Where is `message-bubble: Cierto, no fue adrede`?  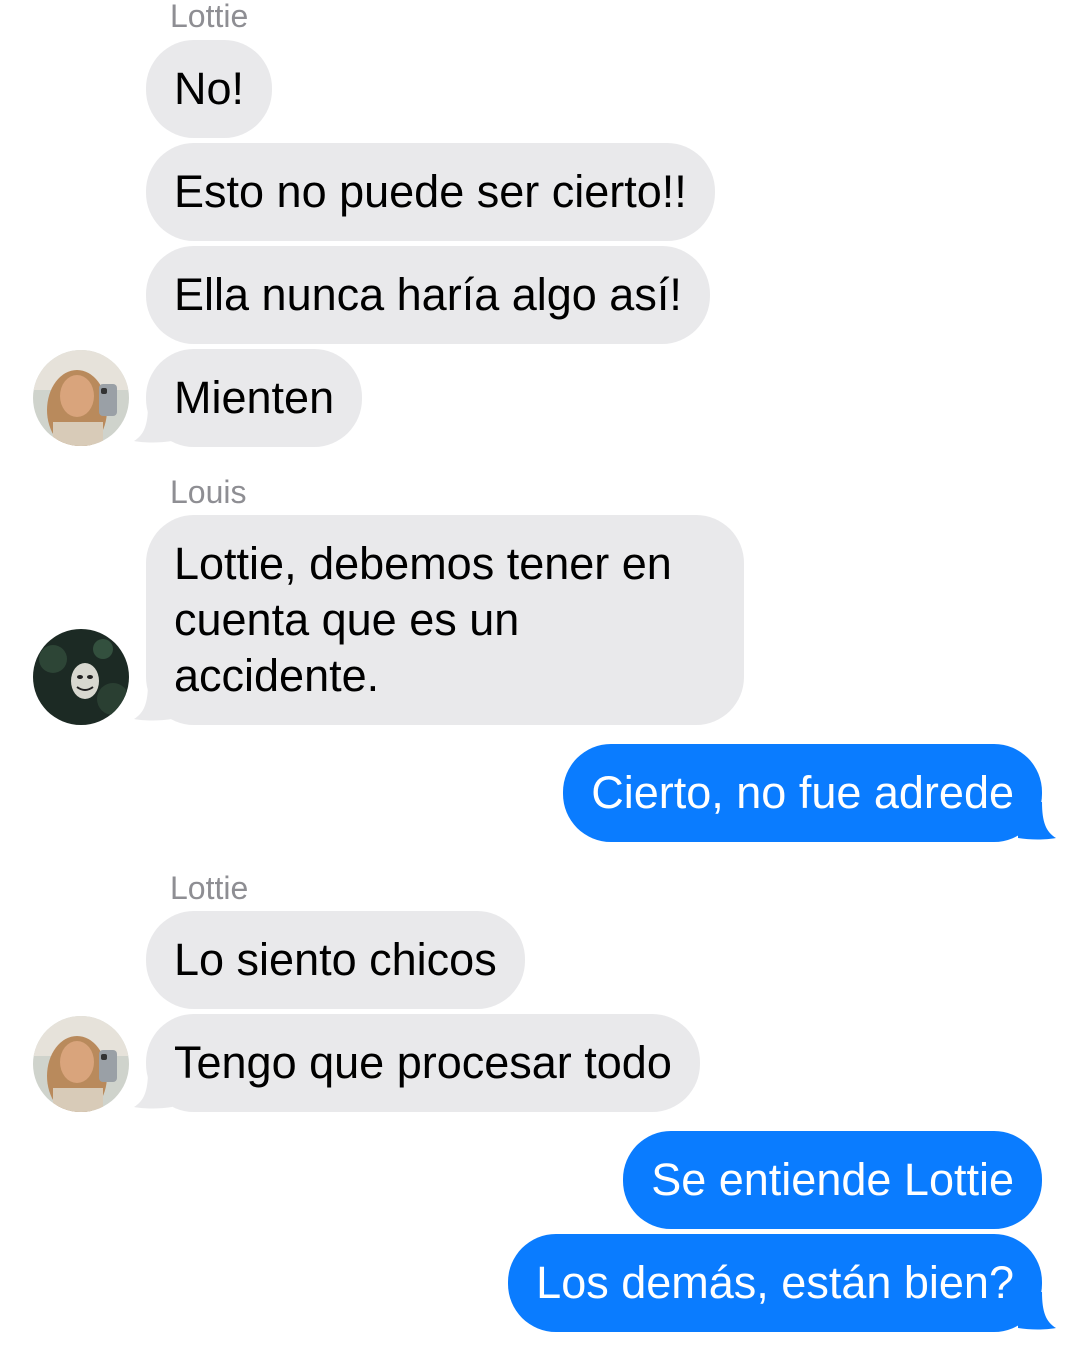
message-bubble: Cierto, no fue adrede is located at coordinates (802, 793).